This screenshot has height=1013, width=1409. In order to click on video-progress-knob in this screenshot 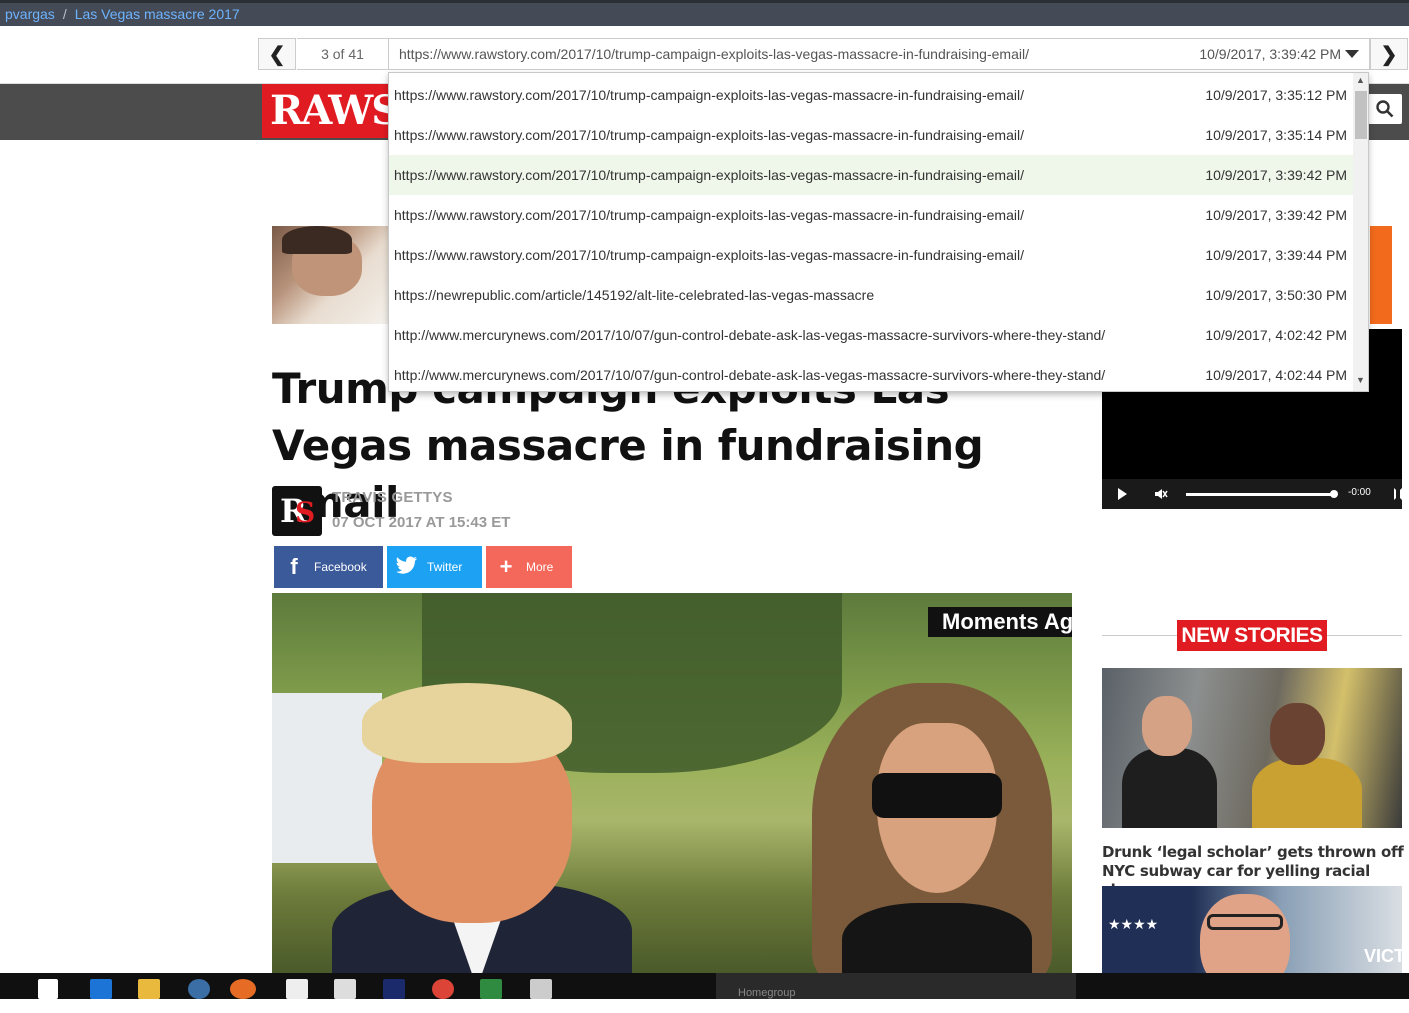, I will do `click(1334, 494)`.